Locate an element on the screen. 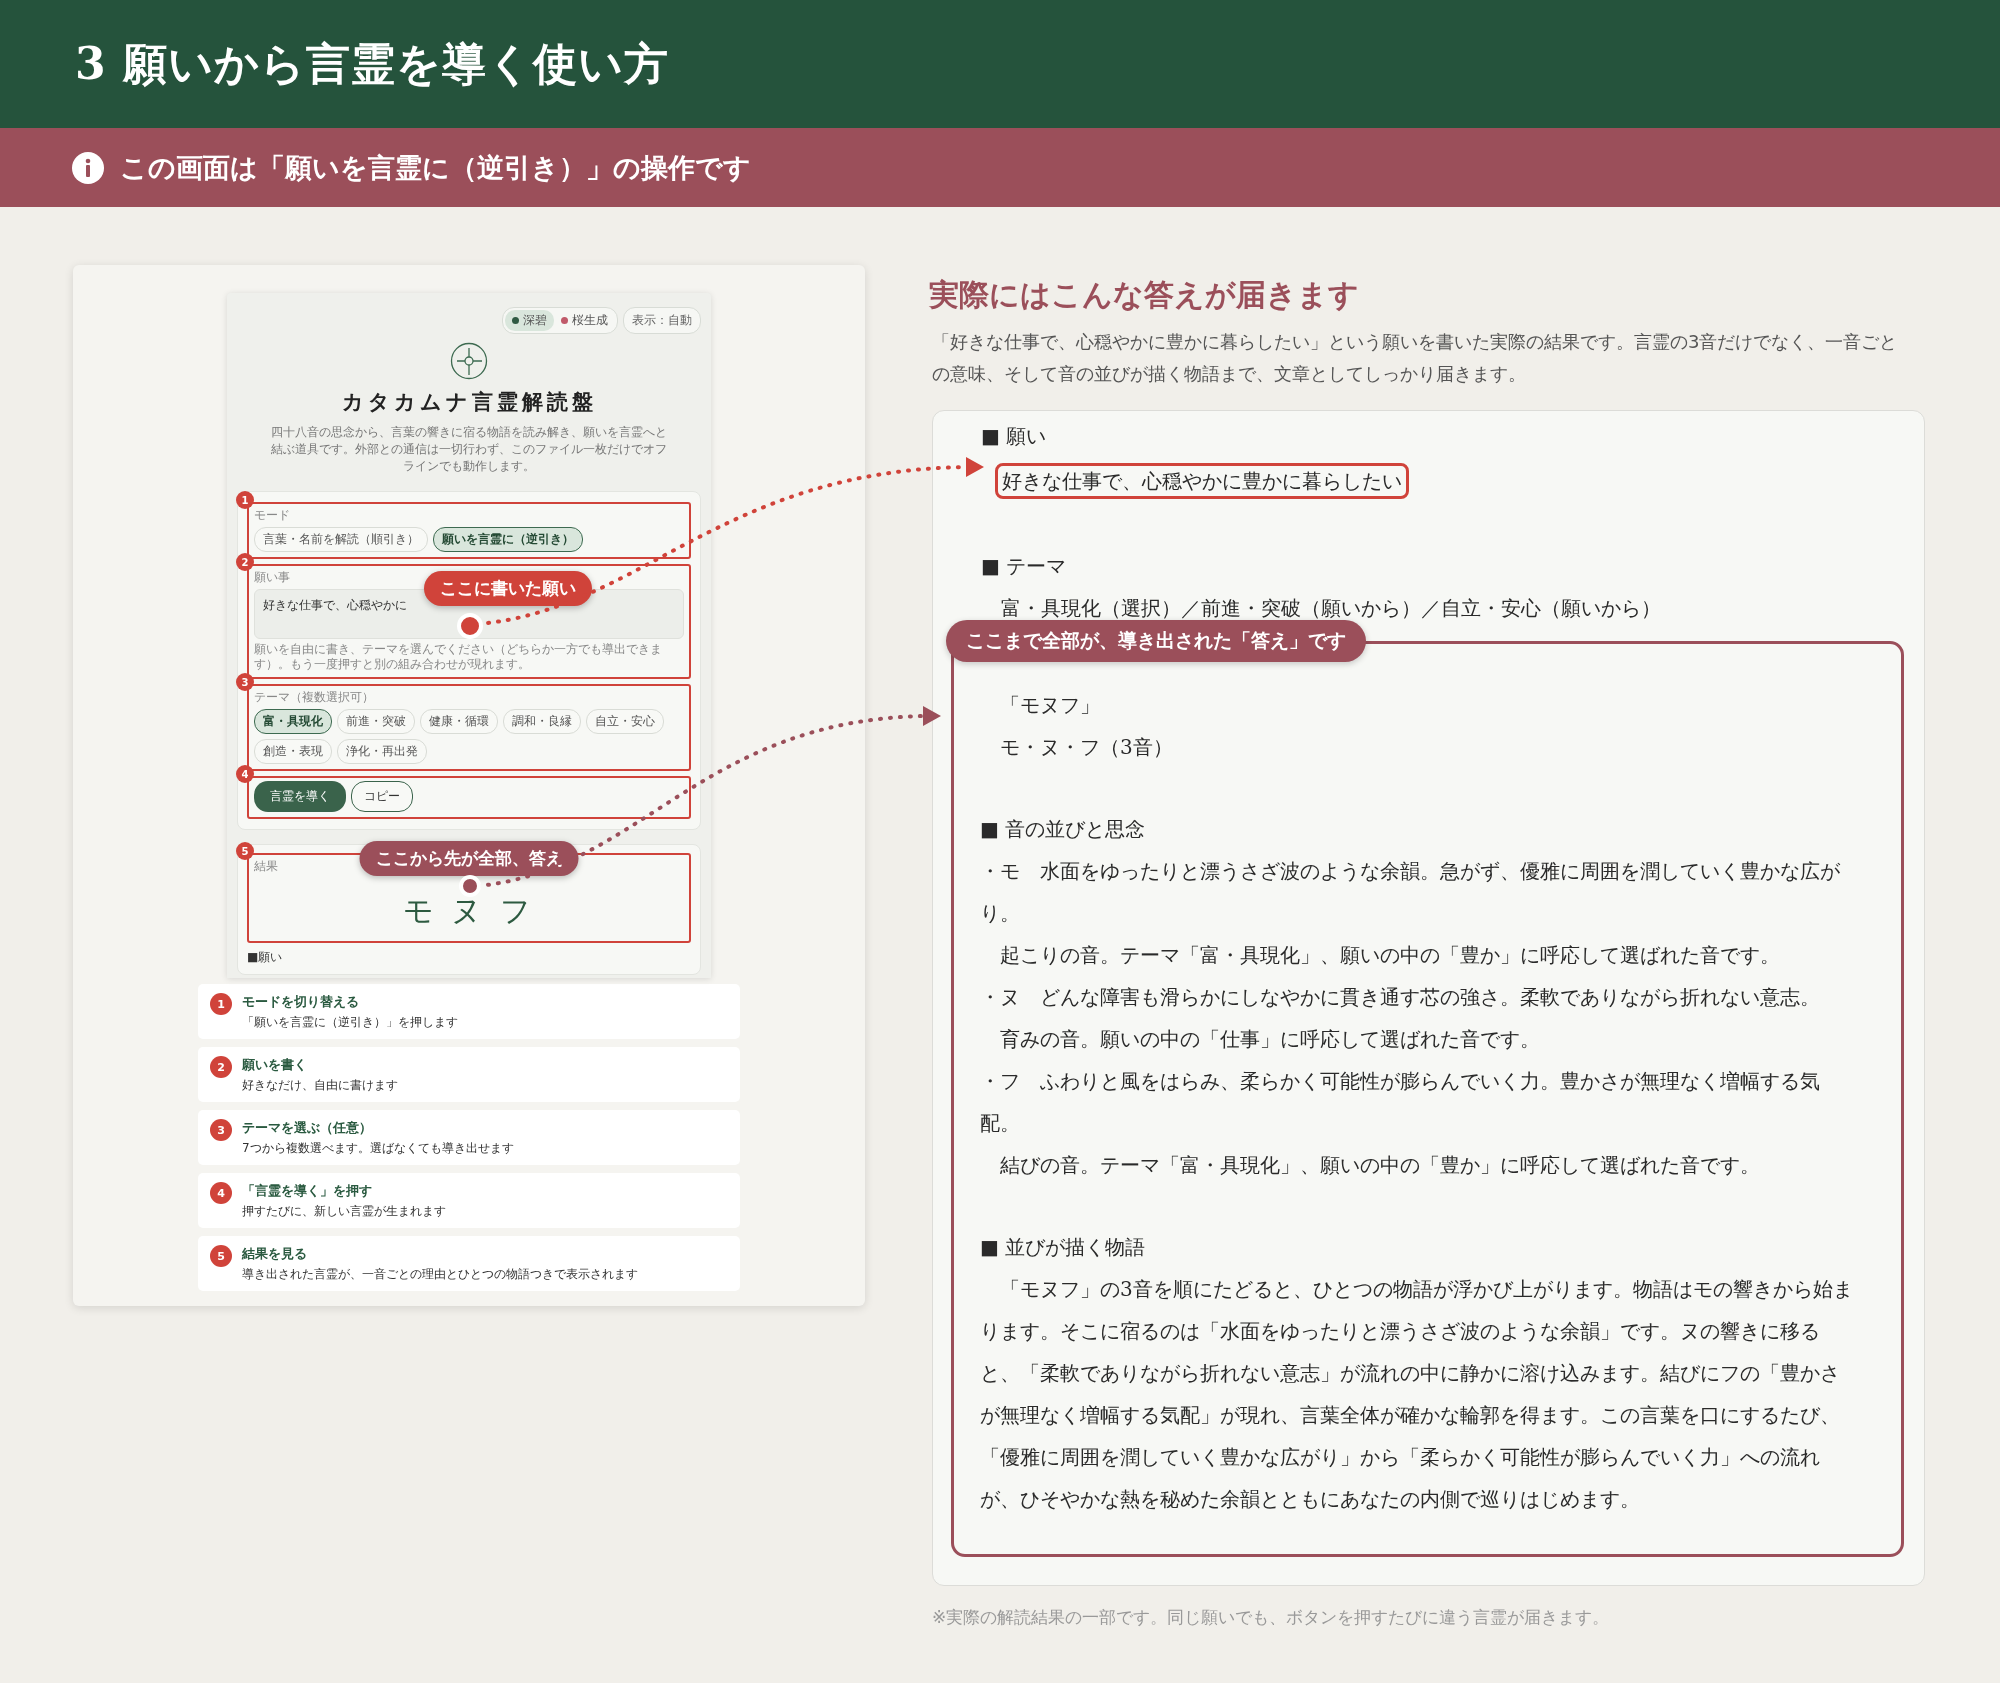  app-title: カタカムナ言霊解読盤 is located at coordinates (469, 402).